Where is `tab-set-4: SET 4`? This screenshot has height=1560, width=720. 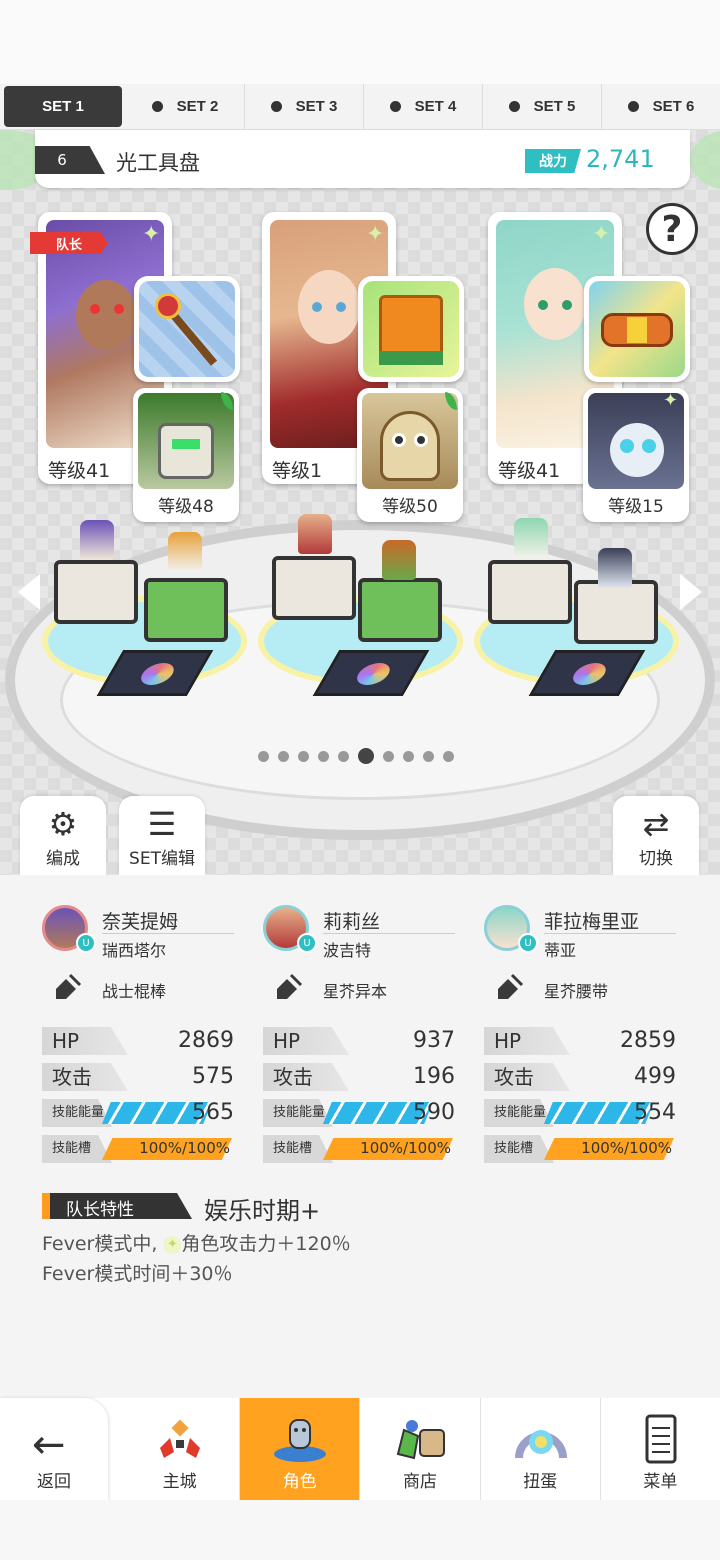 tab-set-4: SET 4 is located at coordinates (423, 106).